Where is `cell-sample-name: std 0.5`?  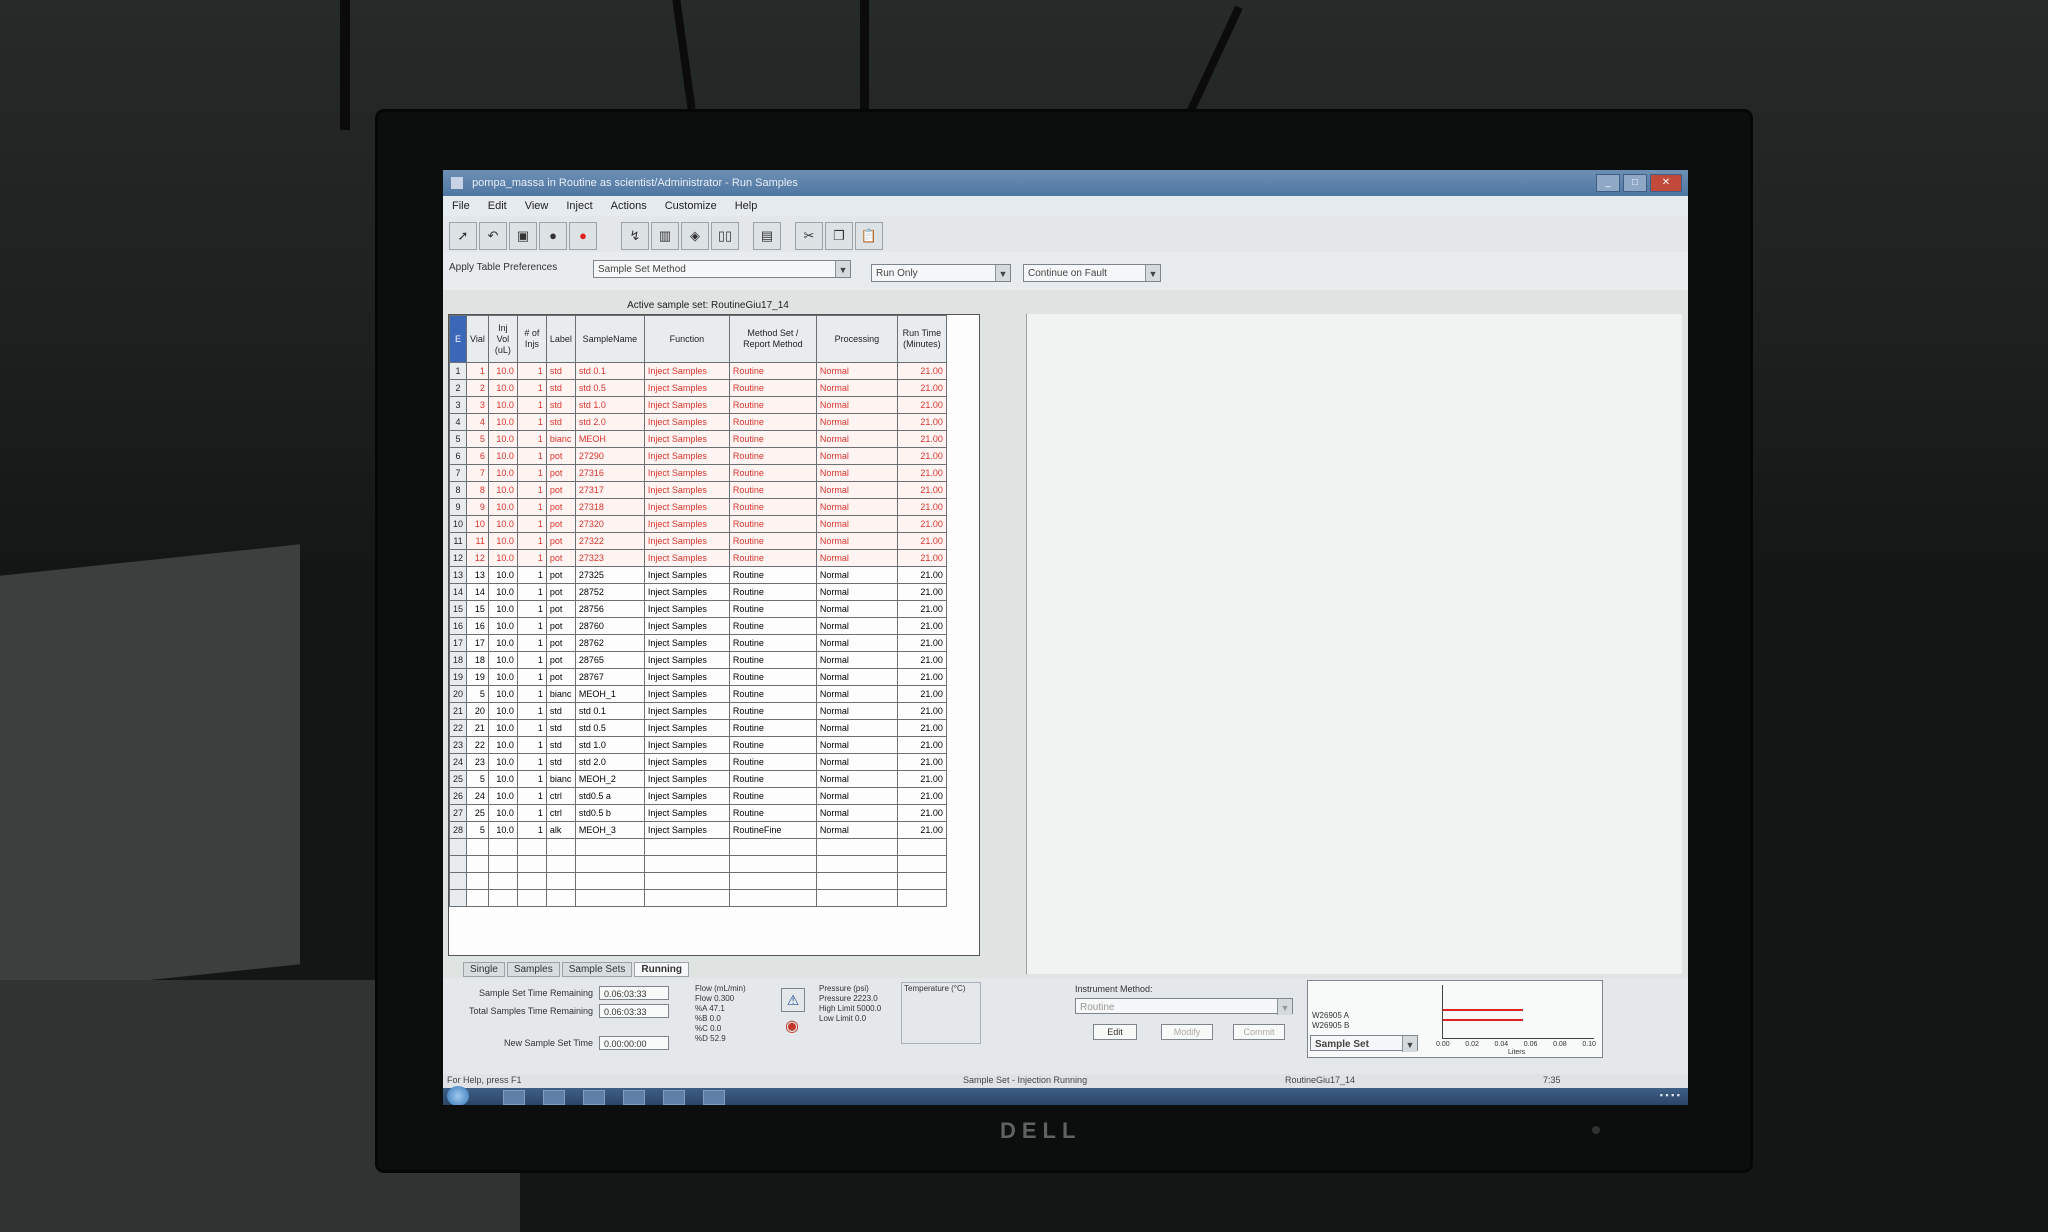
cell-sample-name: std 0.5 is located at coordinates (609, 728).